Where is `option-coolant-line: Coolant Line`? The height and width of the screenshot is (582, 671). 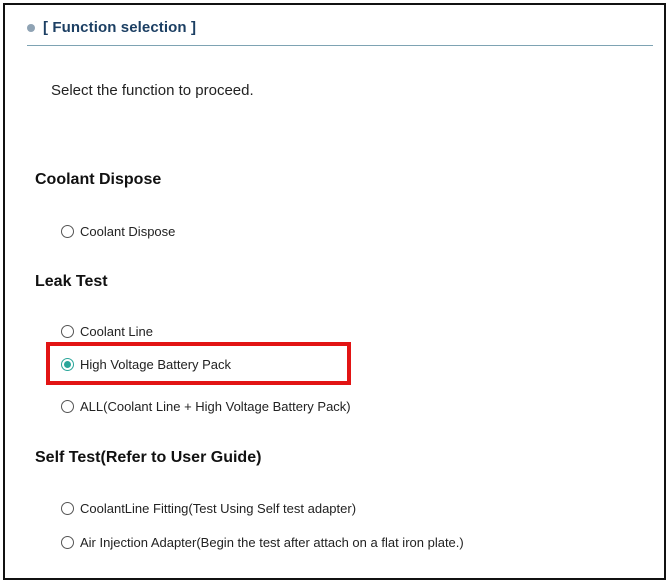
option-coolant-line: Coolant Line is located at coordinates (107, 331).